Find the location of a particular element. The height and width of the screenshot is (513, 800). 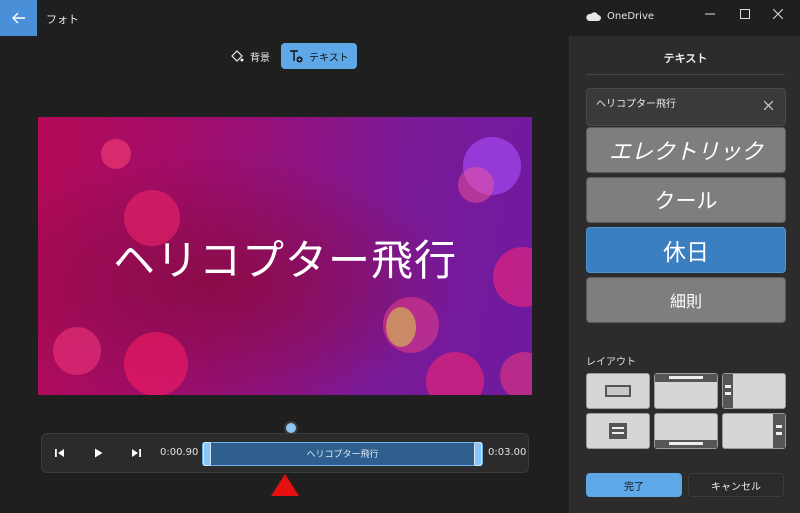

style-holiday-button: 休日 is located at coordinates (686, 250).